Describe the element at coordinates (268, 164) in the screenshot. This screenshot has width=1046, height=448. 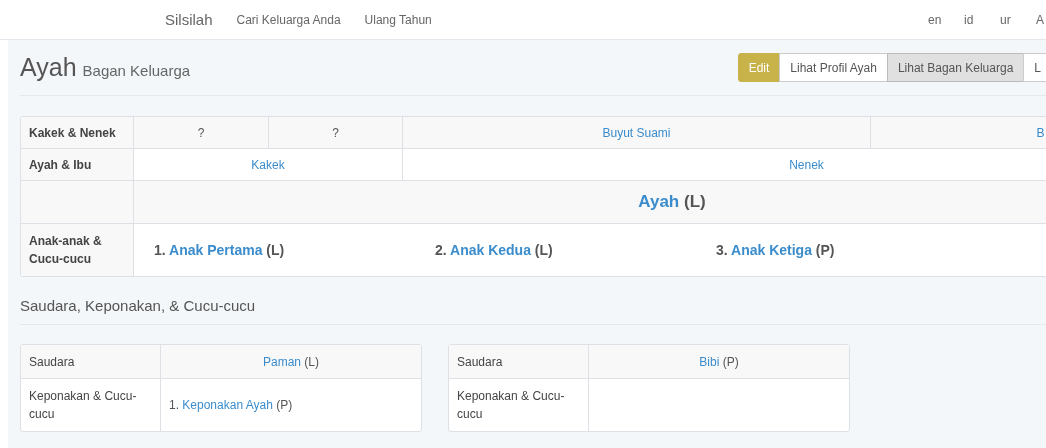
I see `person-link: Kakek` at that location.